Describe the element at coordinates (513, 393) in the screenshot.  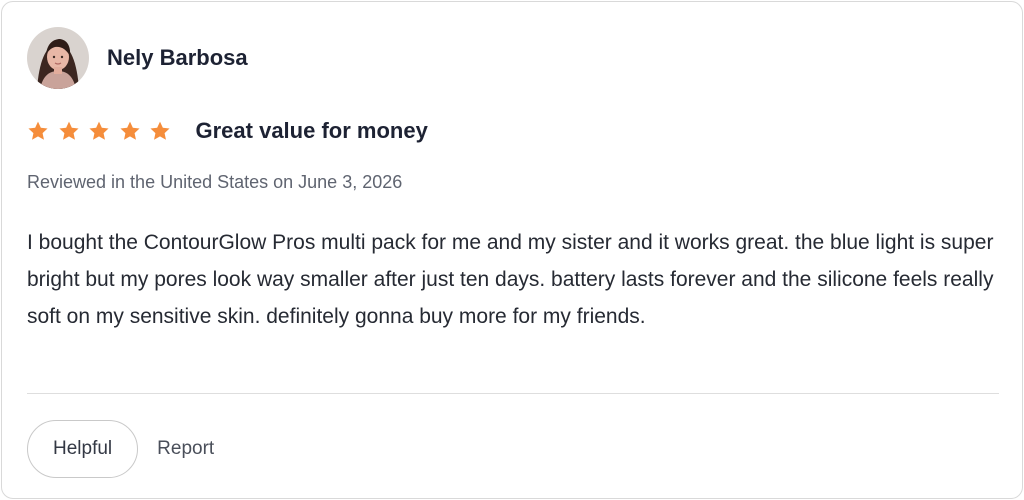
I see `divider` at that location.